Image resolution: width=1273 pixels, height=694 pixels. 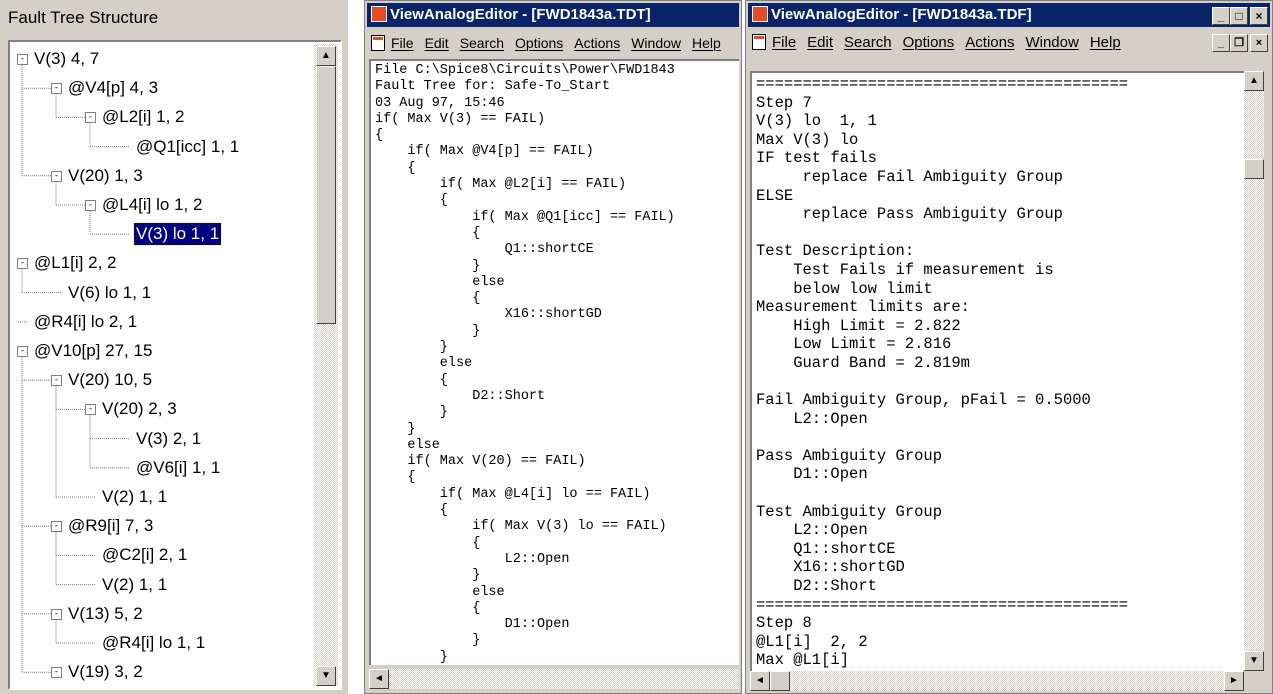 I want to click on tree-node-r9i: @R9[i] 7, 3, so click(x=110, y=526).